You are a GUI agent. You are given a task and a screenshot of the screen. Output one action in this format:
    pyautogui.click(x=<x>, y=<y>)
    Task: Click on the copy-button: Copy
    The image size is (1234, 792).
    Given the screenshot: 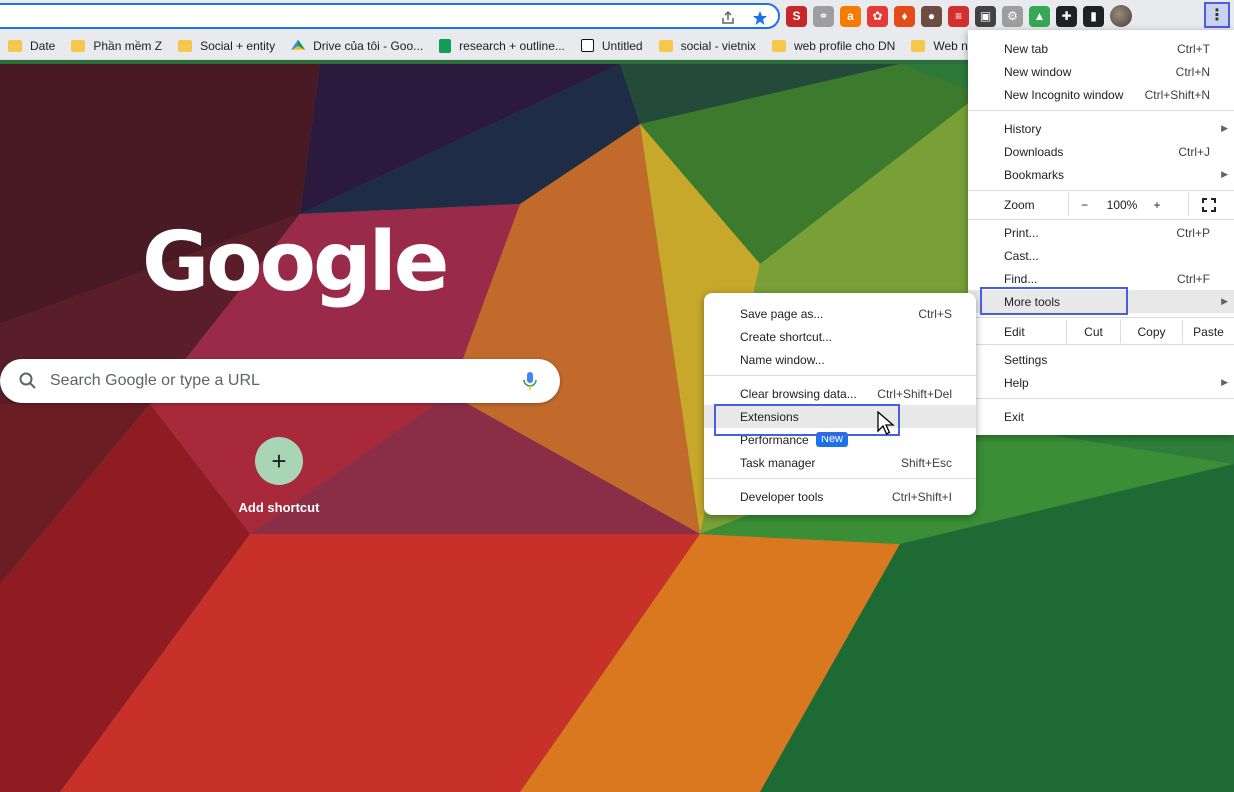 What is the action you would take?
    pyautogui.click(x=1151, y=331)
    